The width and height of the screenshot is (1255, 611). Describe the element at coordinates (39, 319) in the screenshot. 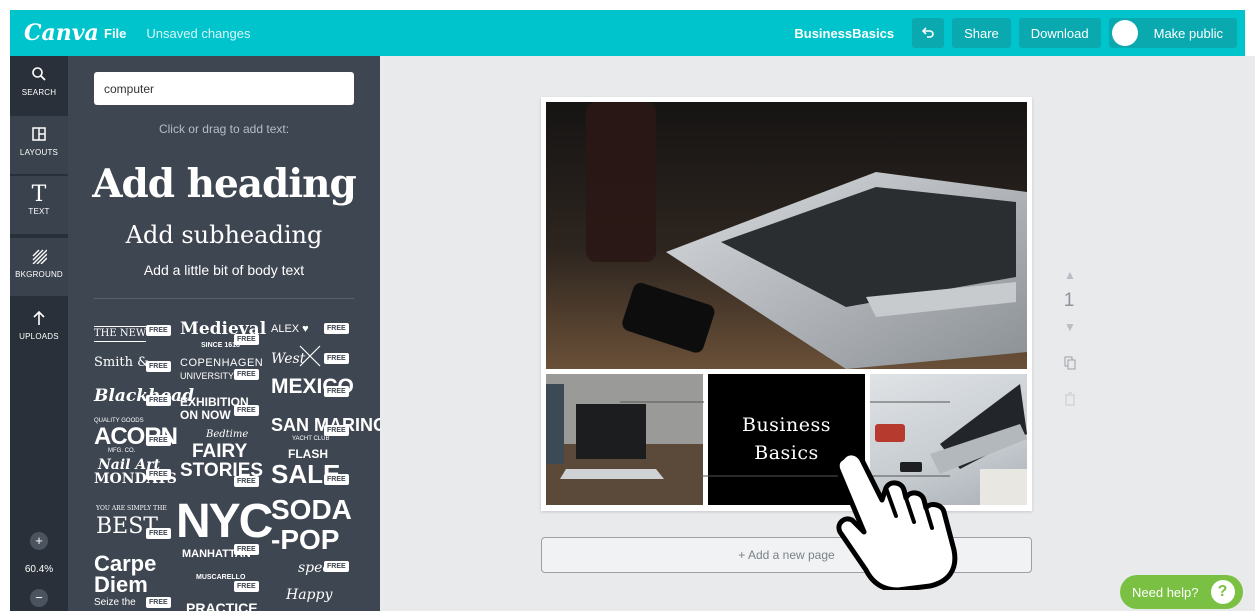

I see `upload-icon` at that location.